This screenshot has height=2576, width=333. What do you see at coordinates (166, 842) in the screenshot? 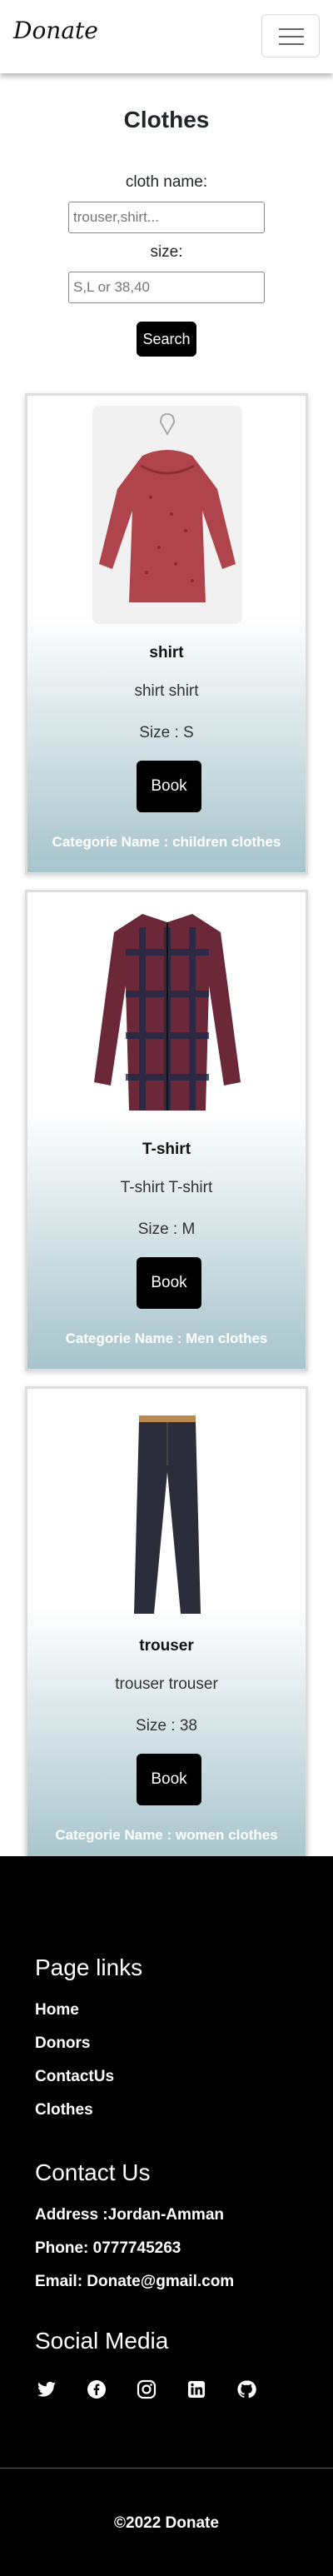
I see `card-category: Categorie Name : children clothes` at bounding box center [166, 842].